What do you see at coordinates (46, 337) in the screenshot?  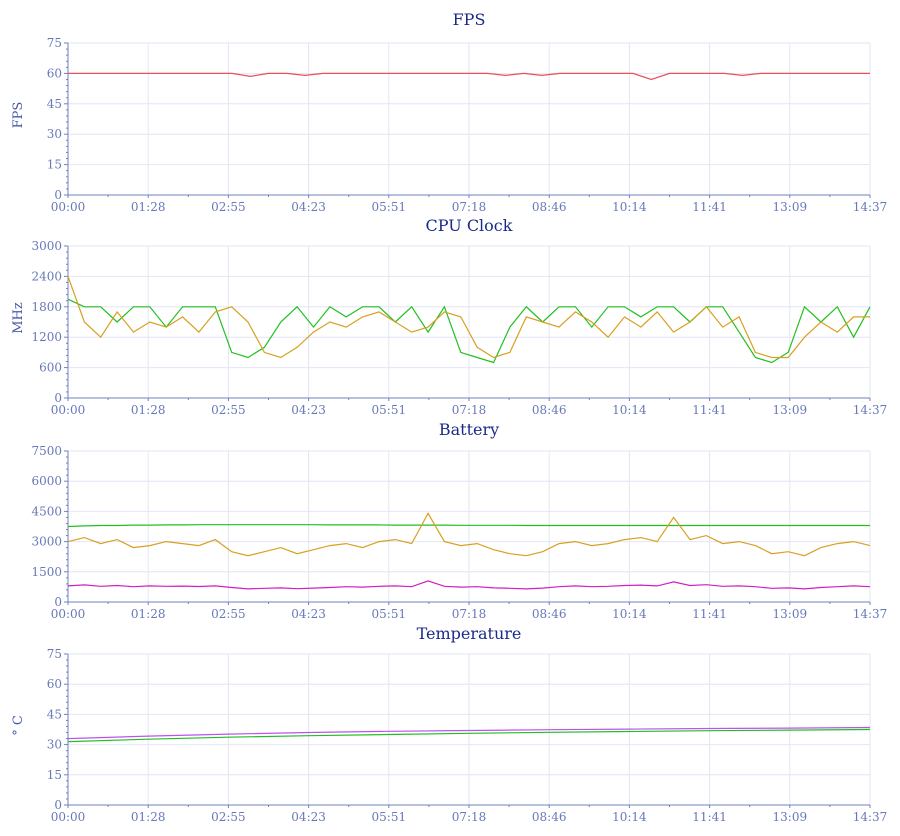 I see `y-tick-label: 1200` at bounding box center [46, 337].